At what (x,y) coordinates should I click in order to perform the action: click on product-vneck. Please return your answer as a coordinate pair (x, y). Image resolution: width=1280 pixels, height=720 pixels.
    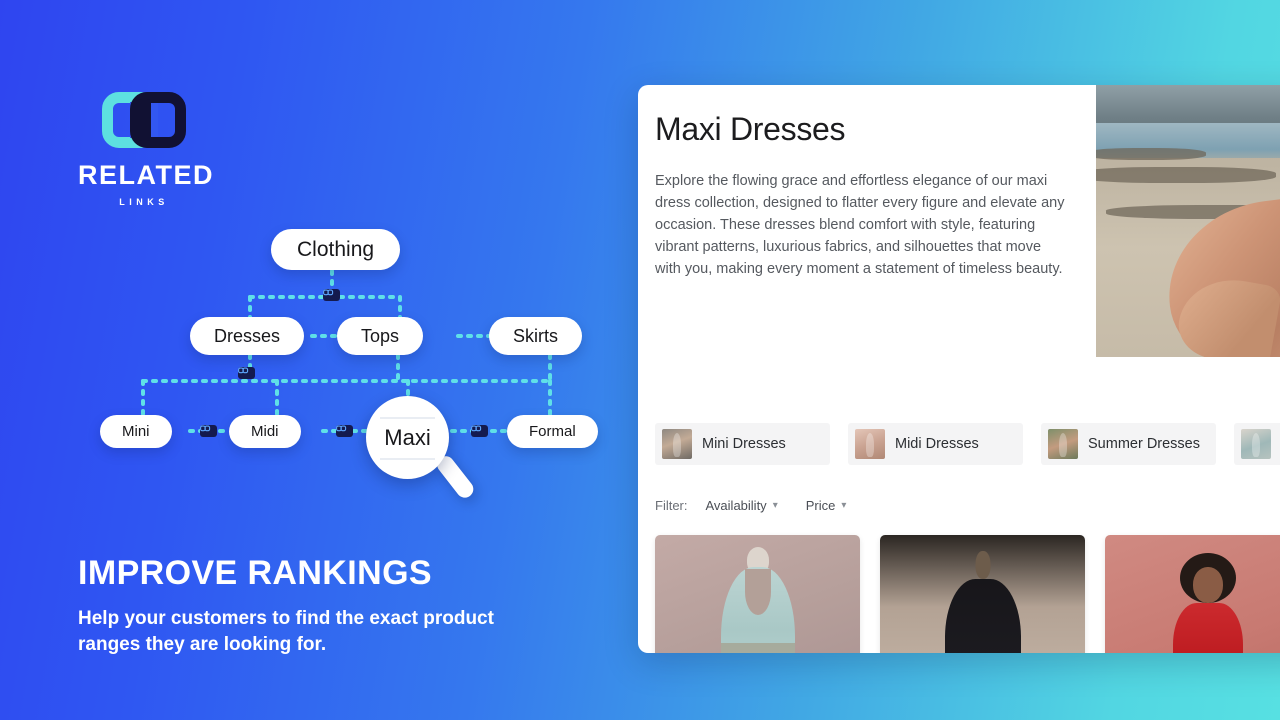
    Looking at the image, I should click on (757, 592).